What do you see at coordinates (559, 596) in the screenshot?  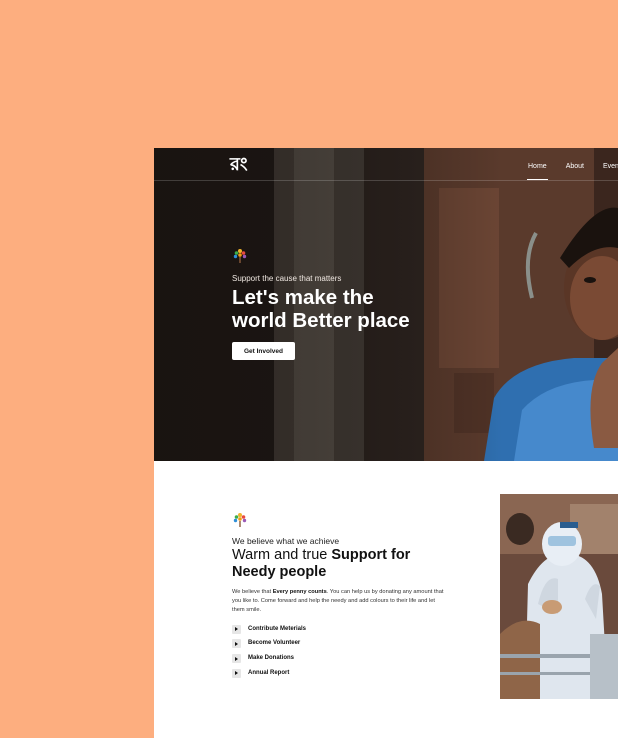 I see `volunteer-photo` at bounding box center [559, 596].